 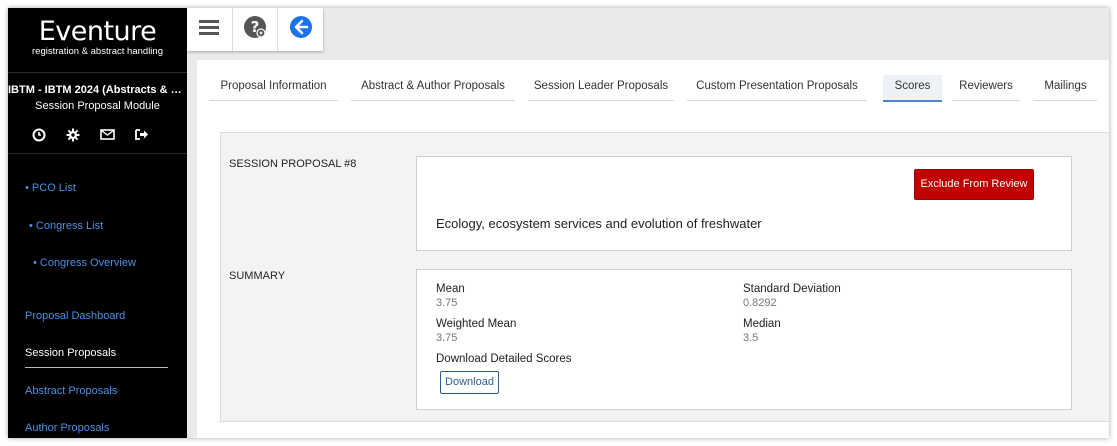 I want to click on menu-button, so click(x=209, y=29).